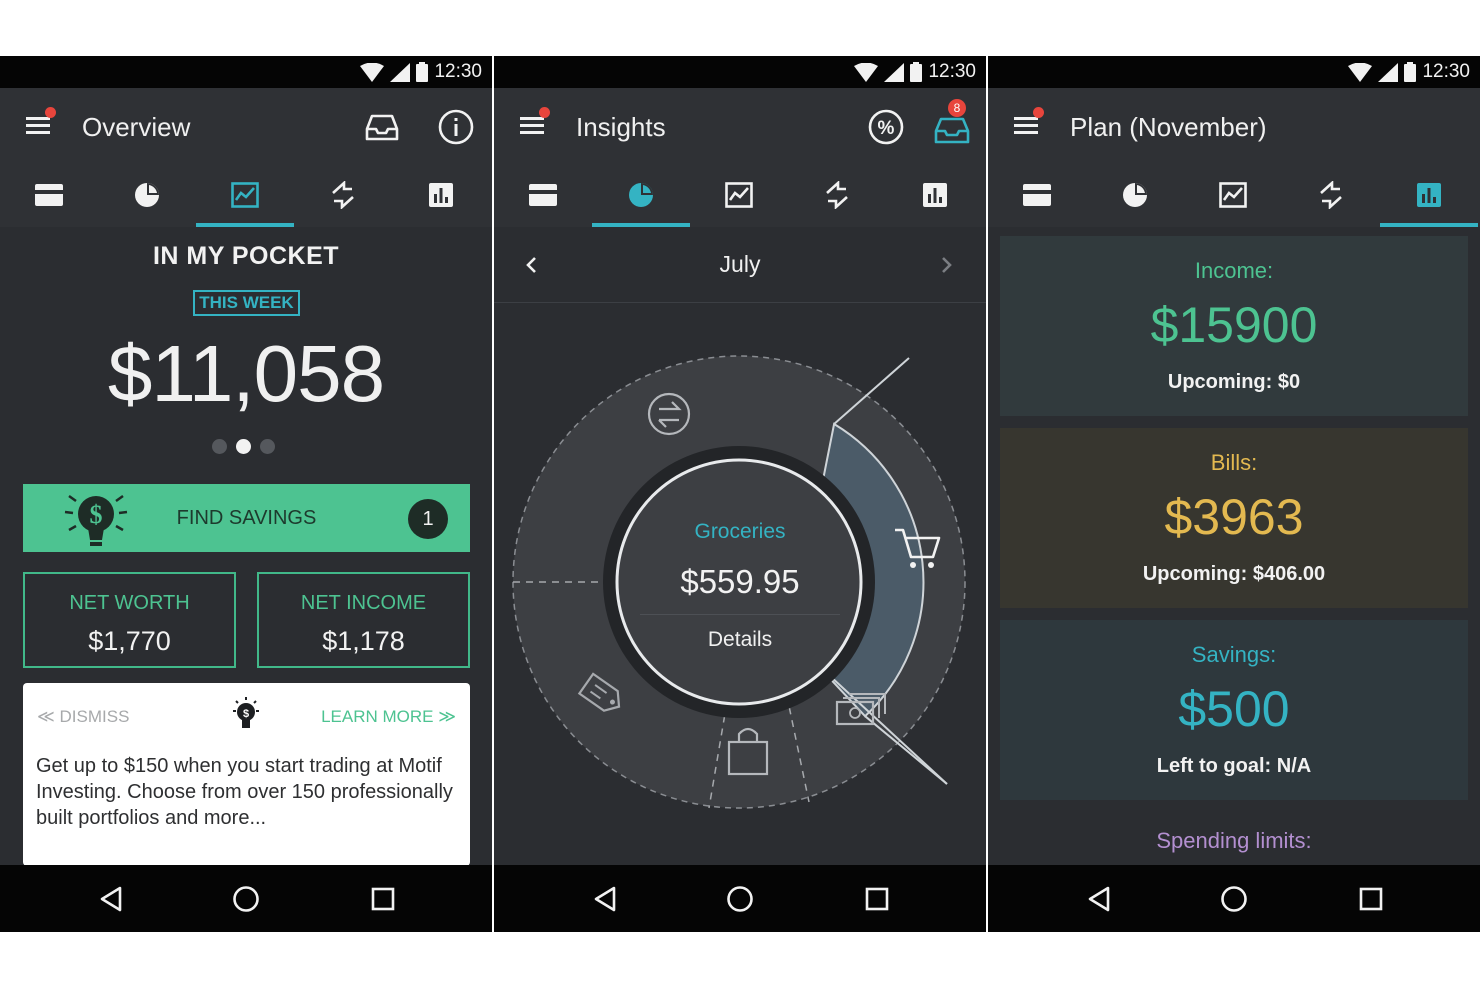 The height and width of the screenshot is (987, 1480). What do you see at coordinates (1234, 72) in the screenshot?
I see `status-bar: 12:30` at bounding box center [1234, 72].